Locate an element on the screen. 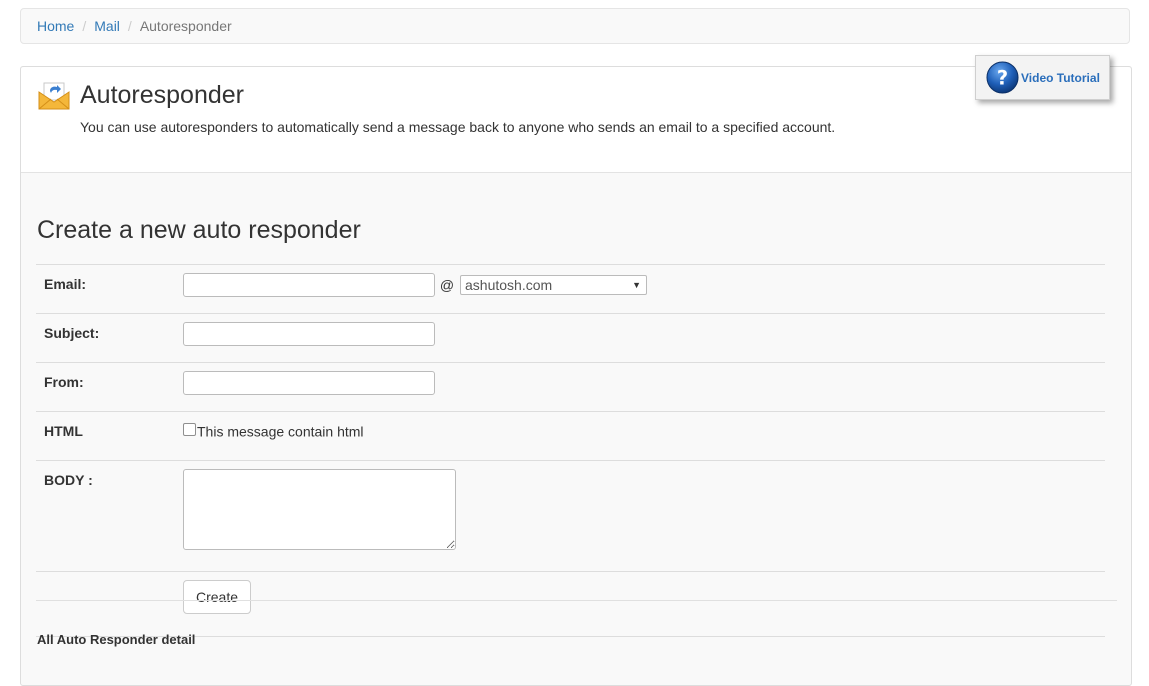 Image resolution: width=1149 pixels, height=686 pixels. help-question-icon: ? is located at coordinates (1002, 77).